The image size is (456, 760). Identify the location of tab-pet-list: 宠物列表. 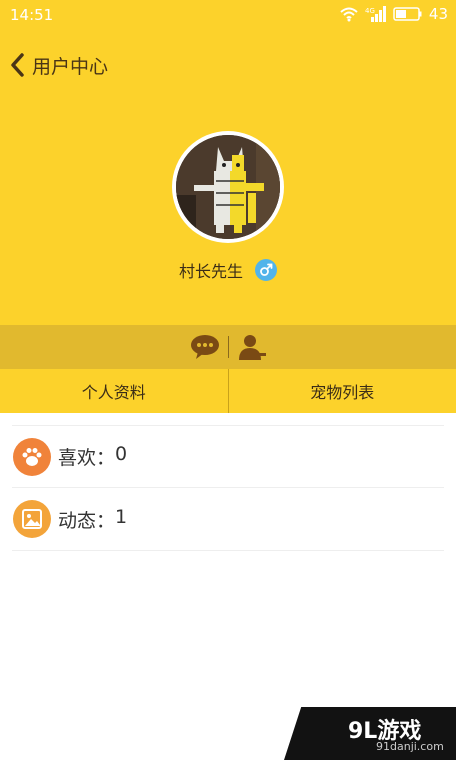
(342, 391).